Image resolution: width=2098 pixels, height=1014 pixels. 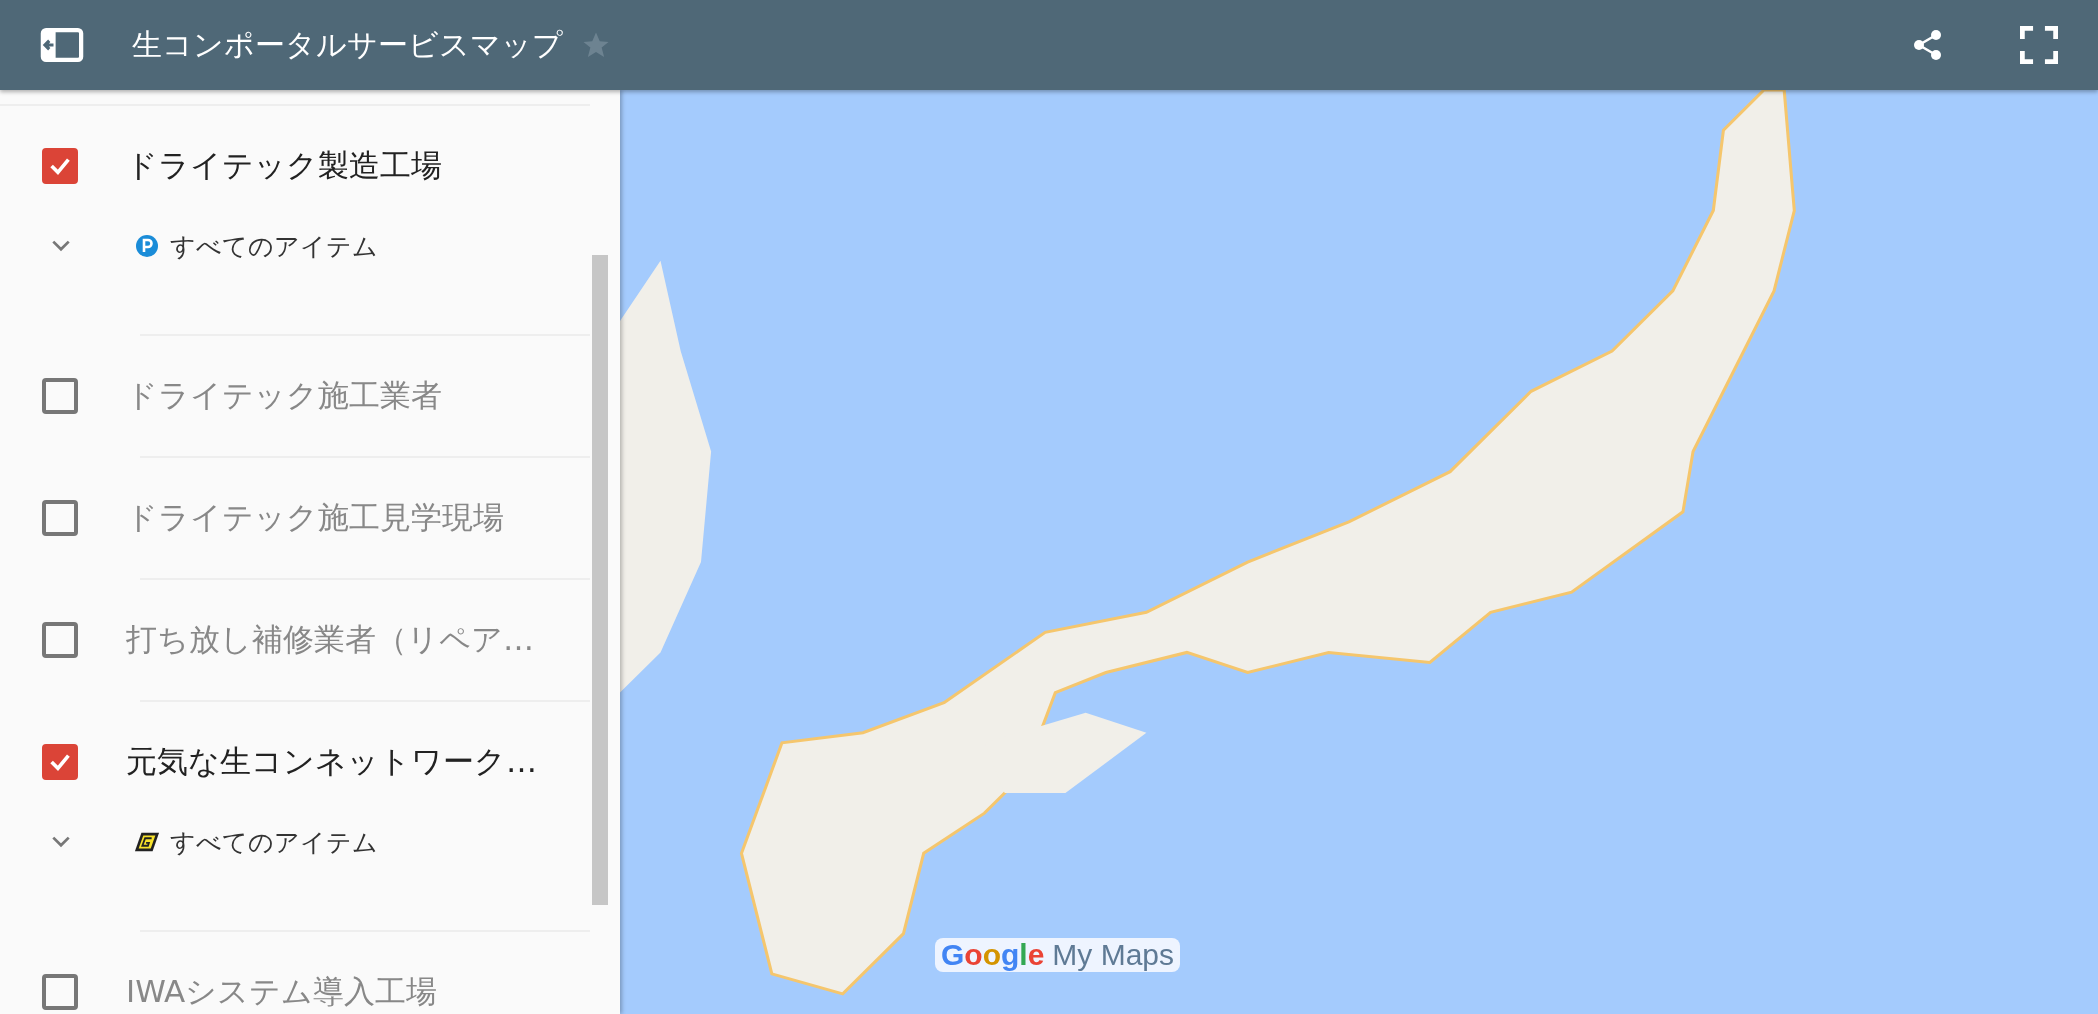 What do you see at coordinates (347, 44) in the screenshot?
I see `map-title: 生コンポータルサービスマップ` at bounding box center [347, 44].